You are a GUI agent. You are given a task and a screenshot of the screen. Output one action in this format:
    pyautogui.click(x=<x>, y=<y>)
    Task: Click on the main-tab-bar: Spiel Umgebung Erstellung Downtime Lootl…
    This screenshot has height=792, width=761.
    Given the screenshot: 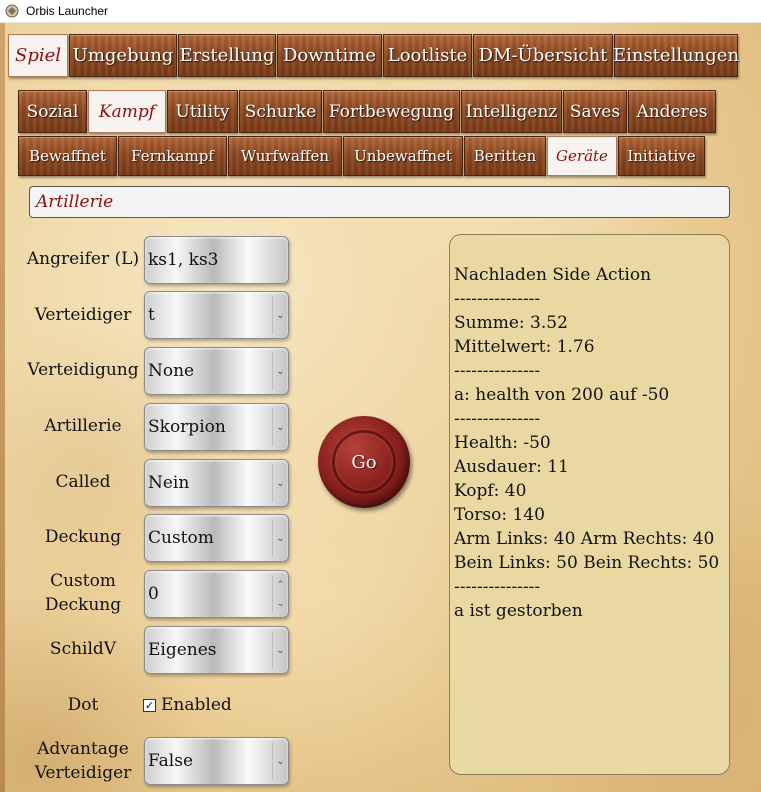 What is the action you would take?
    pyautogui.click(x=373, y=55)
    